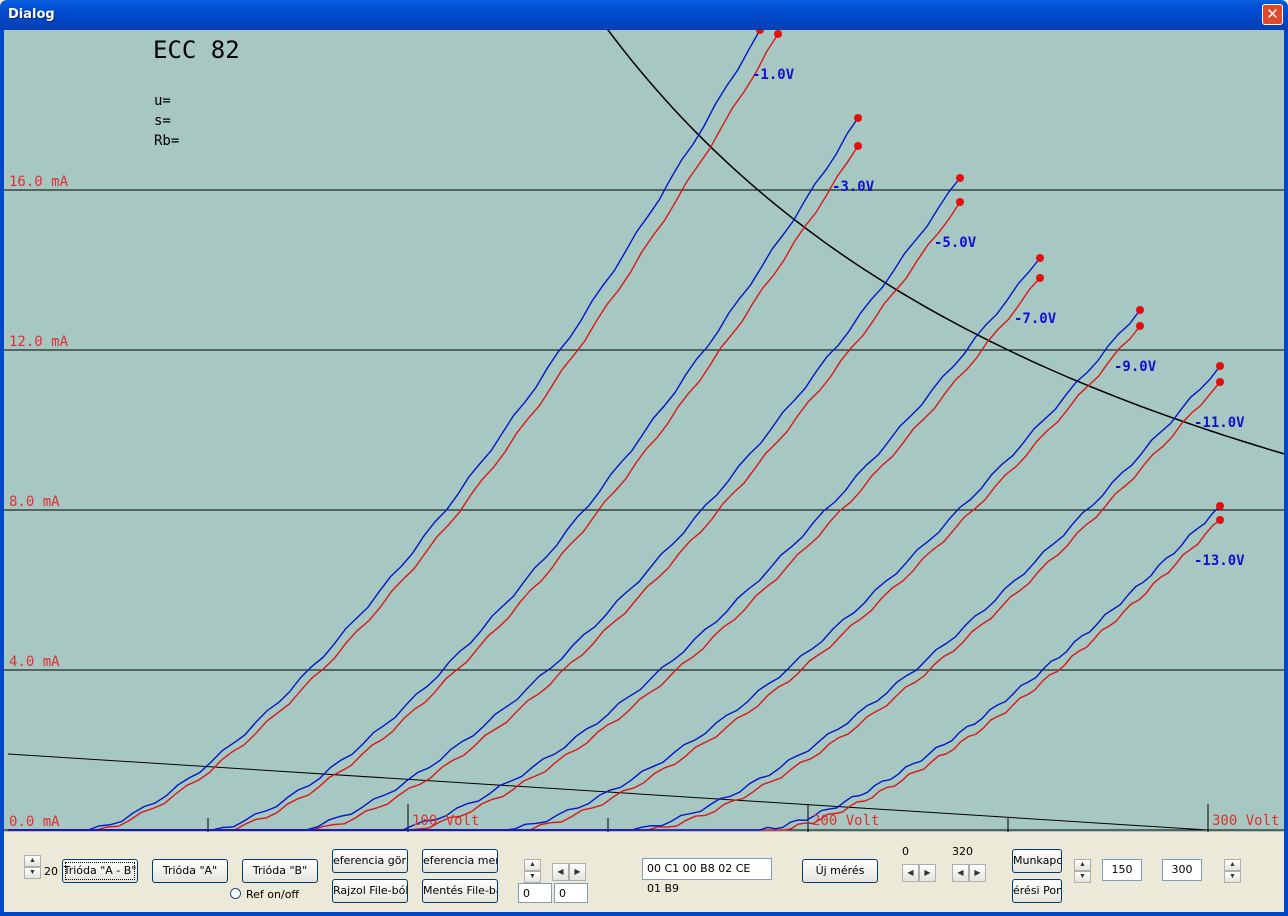 The height and width of the screenshot is (916, 1288). What do you see at coordinates (196, 50) in the screenshot?
I see `chart-title: ECC 82` at bounding box center [196, 50].